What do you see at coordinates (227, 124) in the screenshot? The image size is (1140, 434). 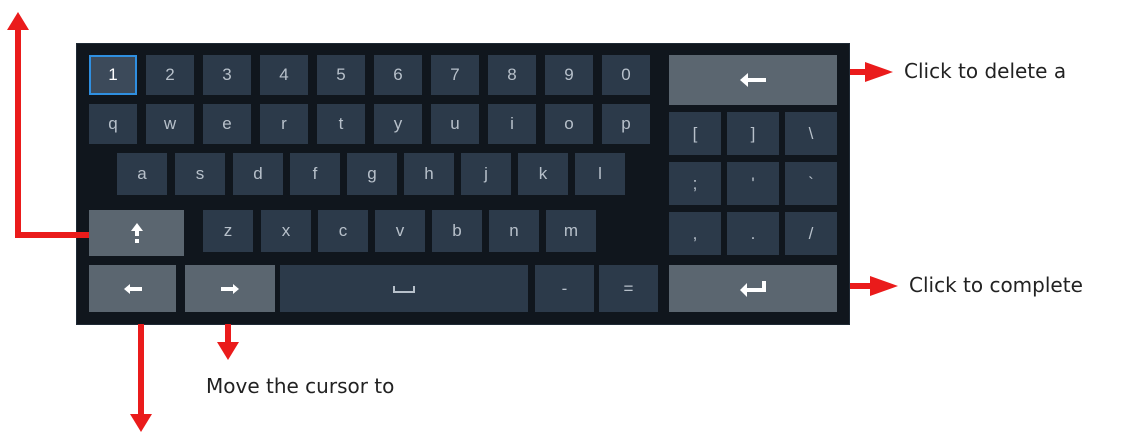 I see `key-e: e` at bounding box center [227, 124].